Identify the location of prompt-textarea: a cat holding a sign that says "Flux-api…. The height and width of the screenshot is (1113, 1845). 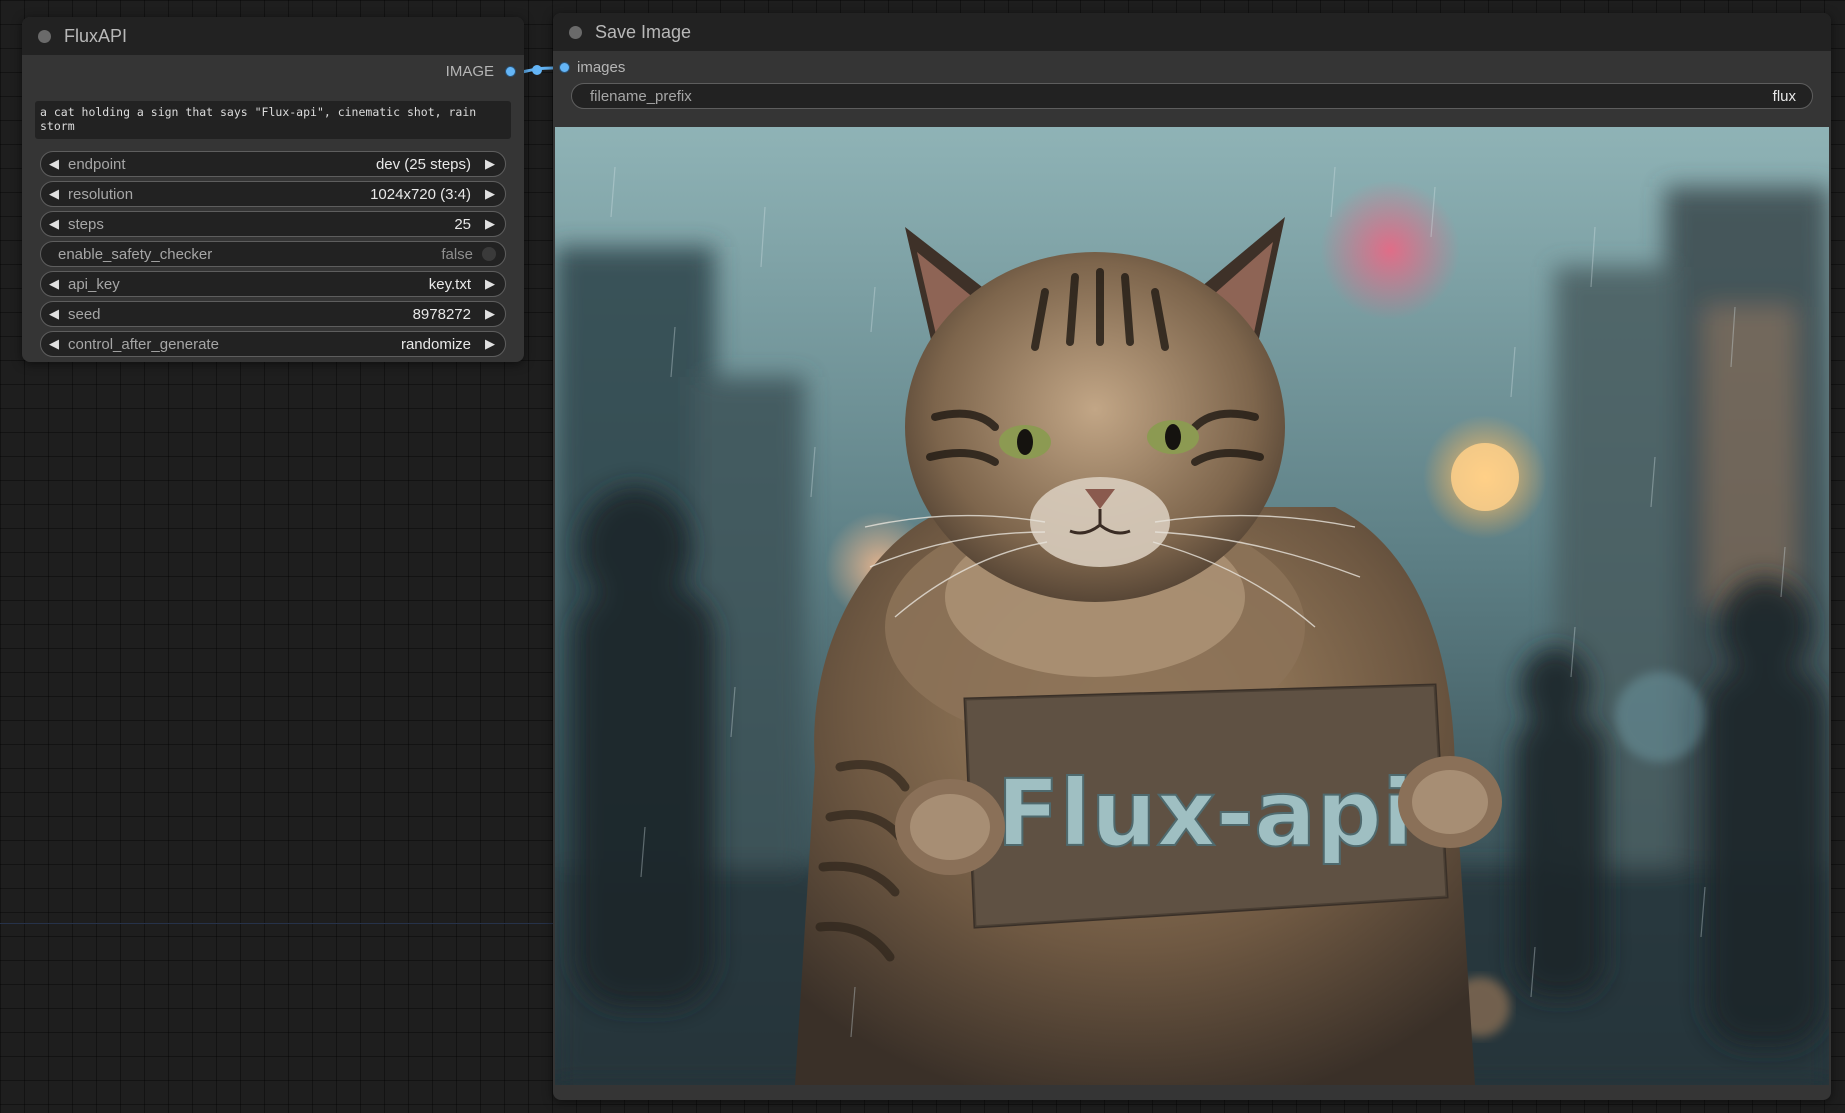
(273, 120).